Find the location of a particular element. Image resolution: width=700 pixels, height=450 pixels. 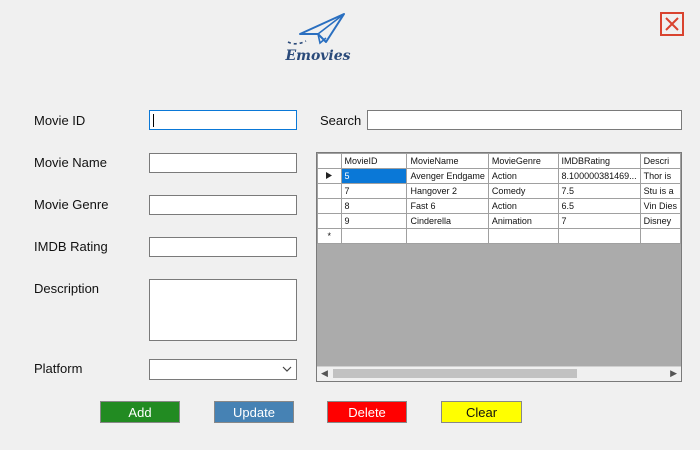

table-cell: 9 is located at coordinates (374, 221).